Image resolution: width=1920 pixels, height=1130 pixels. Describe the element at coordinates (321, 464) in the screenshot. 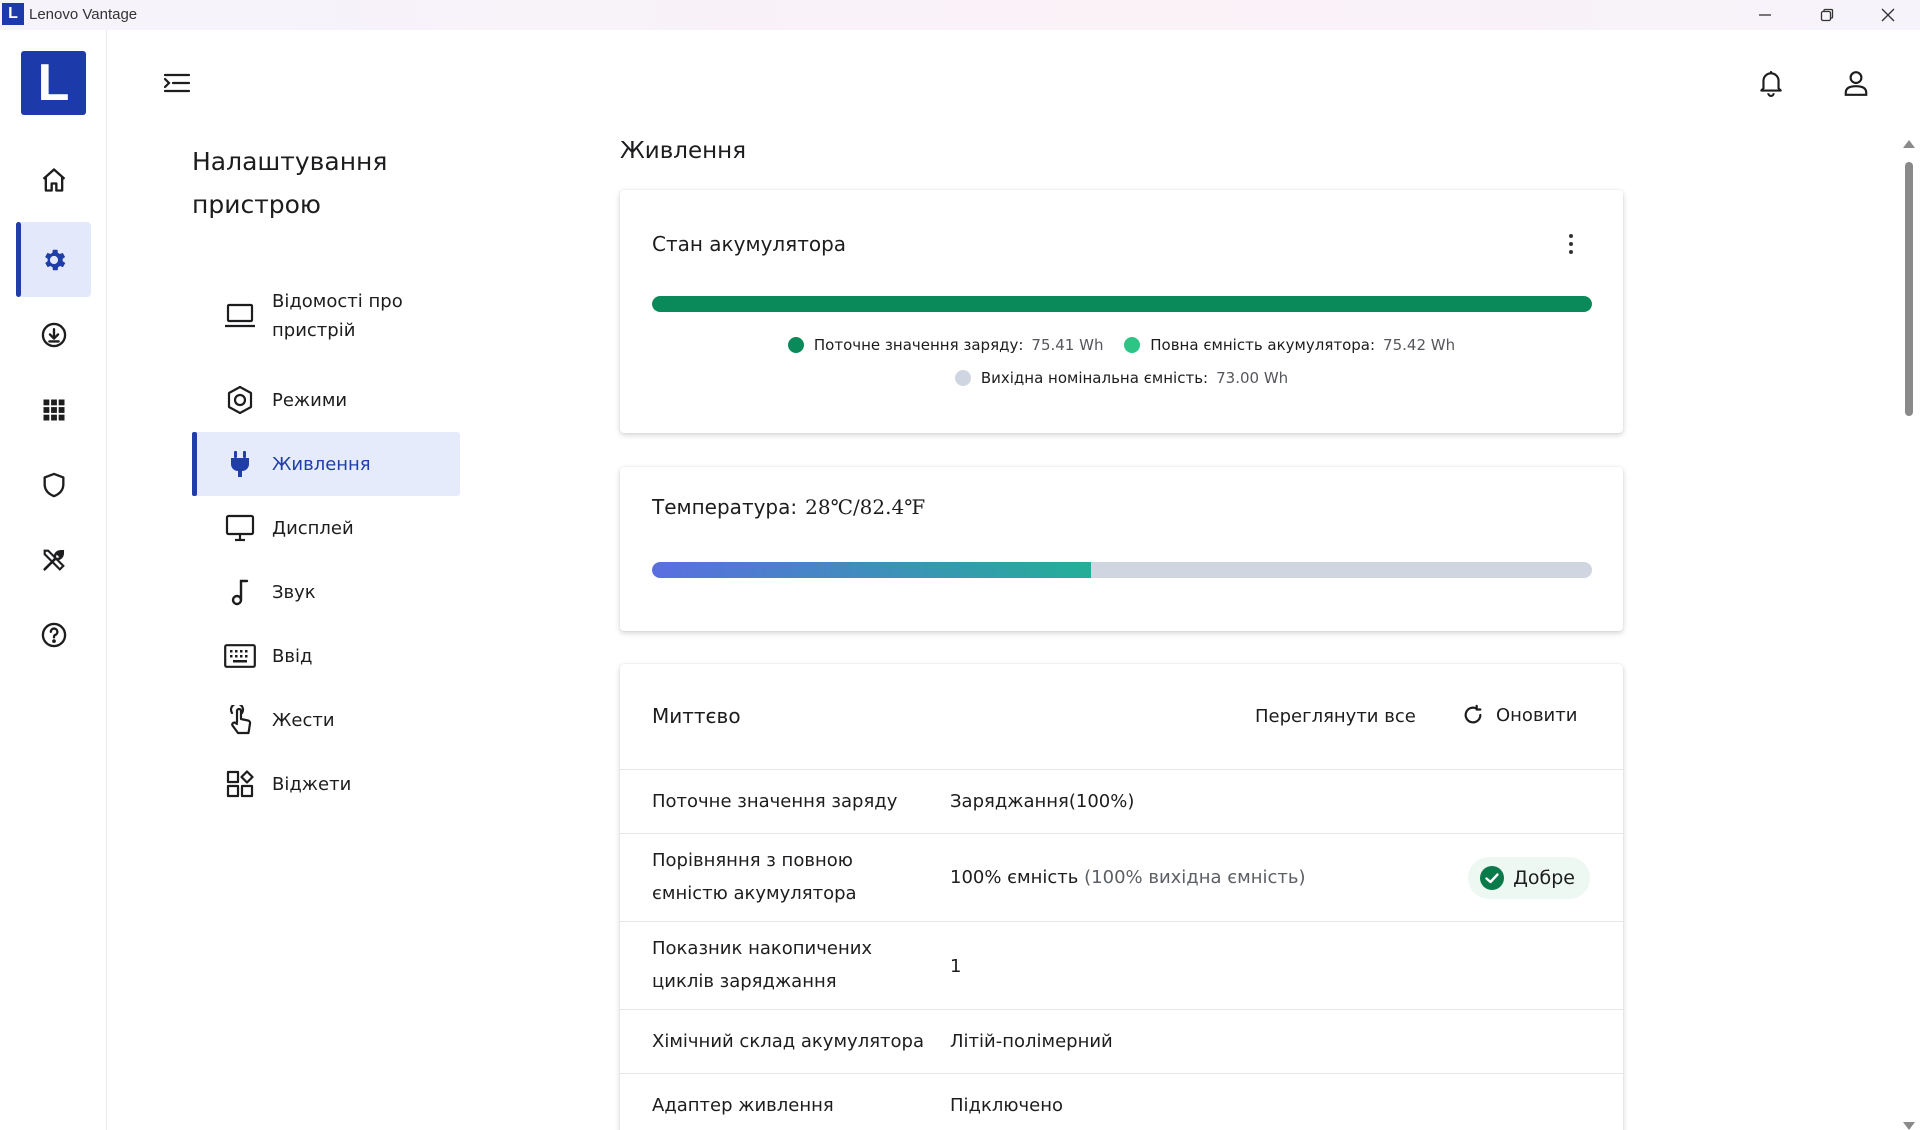

I see `nav-item-label: Живлення` at that location.